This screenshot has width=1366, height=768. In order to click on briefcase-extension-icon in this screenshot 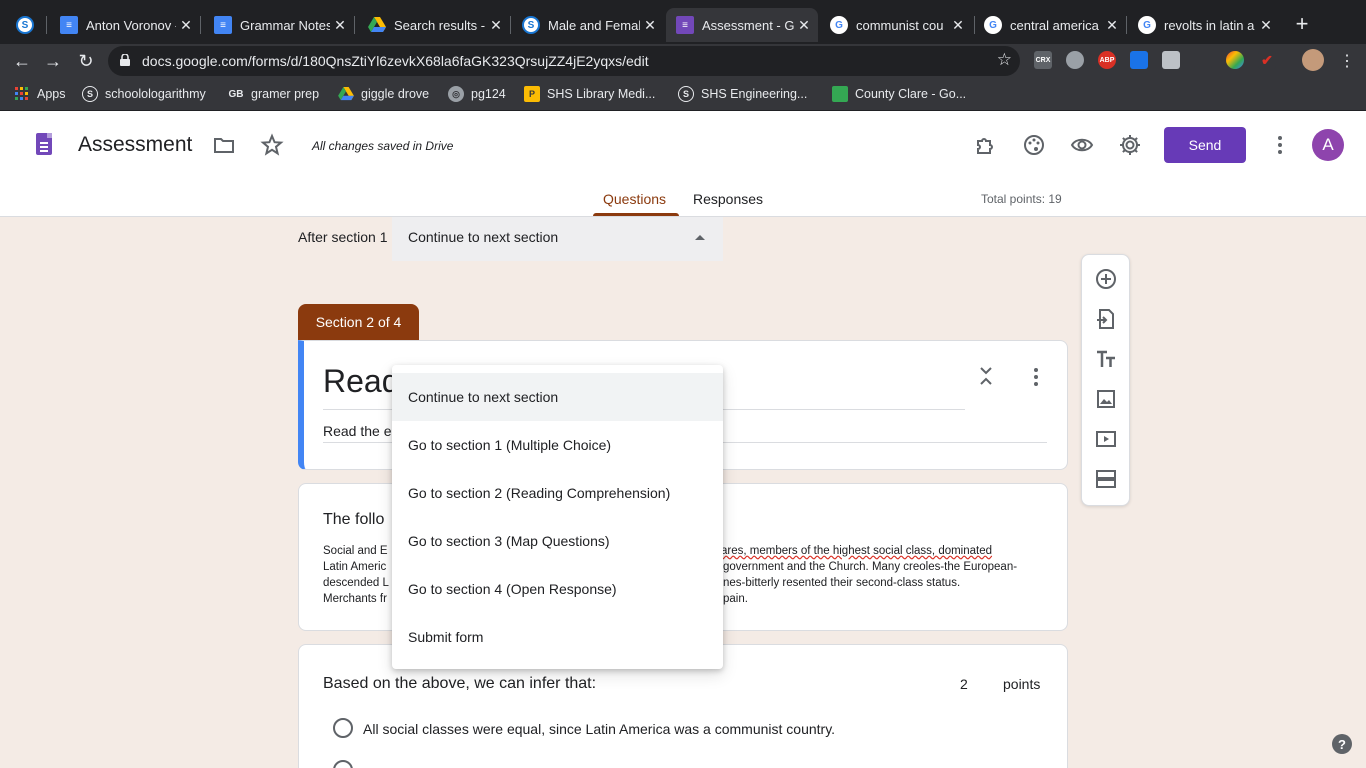, I will do `click(1171, 60)`.